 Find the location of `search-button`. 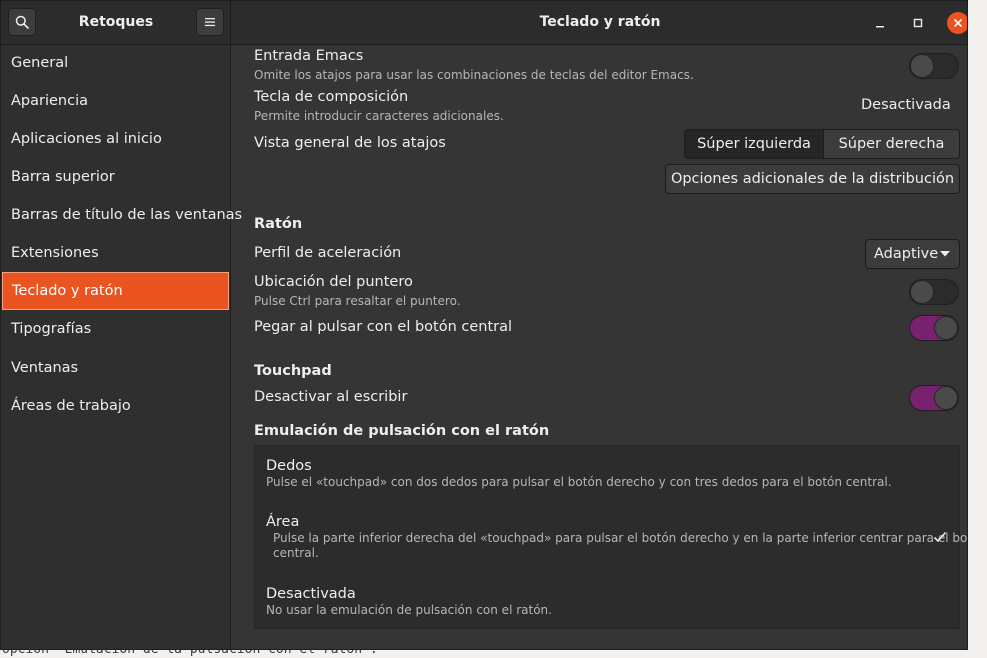

search-button is located at coordinates (22, 22).